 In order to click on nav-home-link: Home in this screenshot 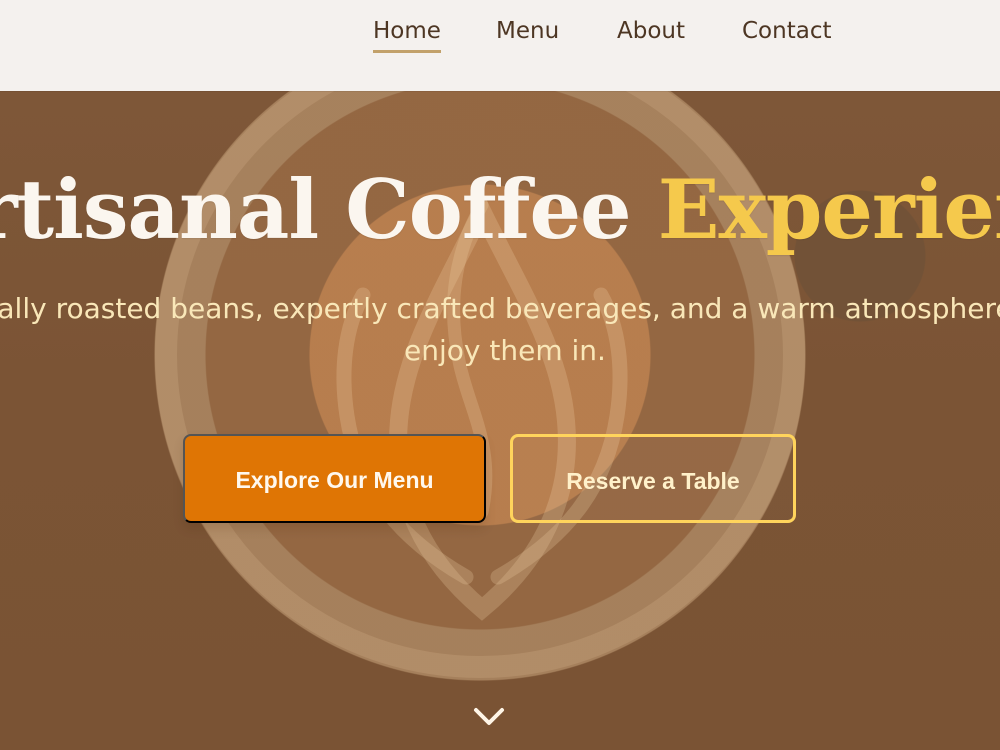, I will do `click(407, 37)`.